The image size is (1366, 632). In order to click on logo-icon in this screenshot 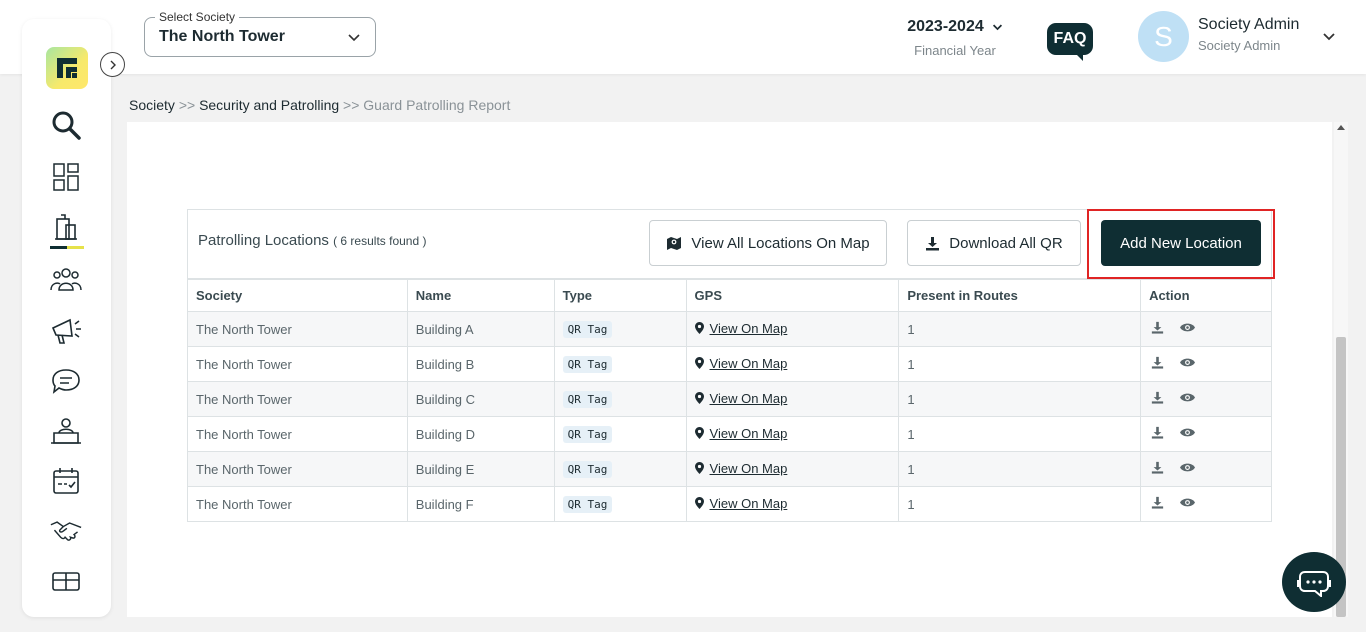, I will do `click(67, 68)`.